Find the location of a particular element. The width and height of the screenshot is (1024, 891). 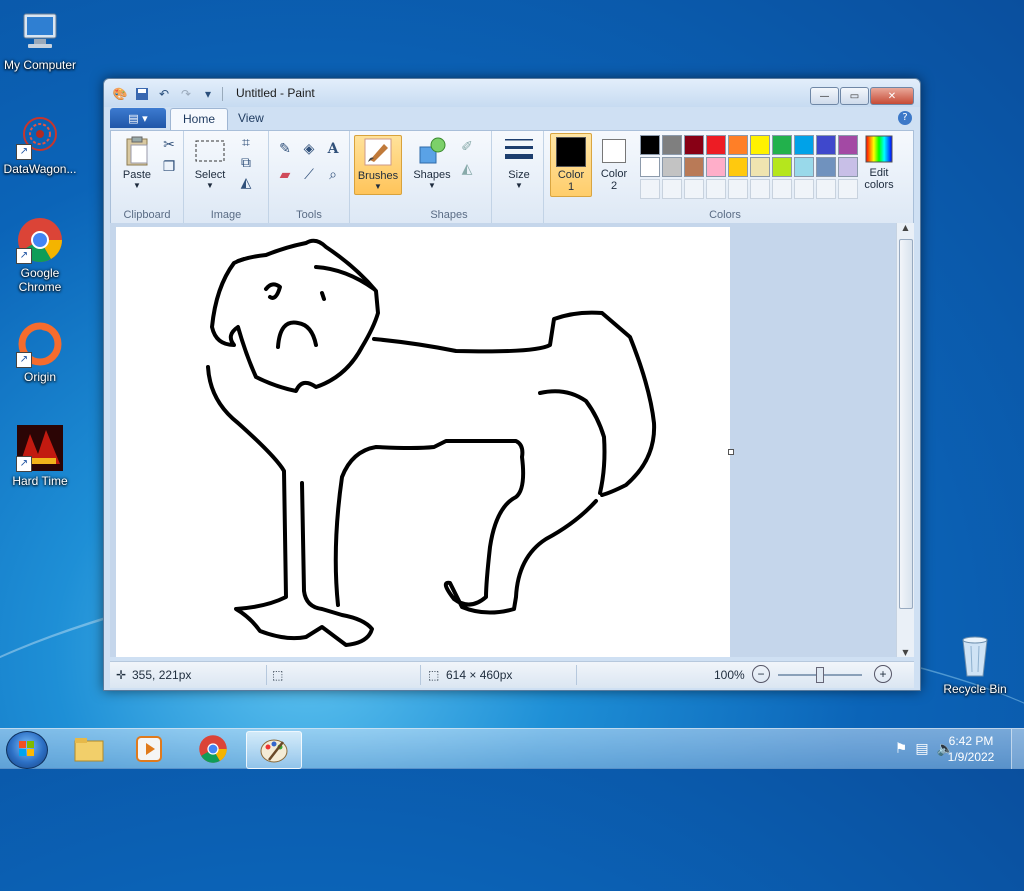

scroll-thumb is located at coordinates (906, 424).